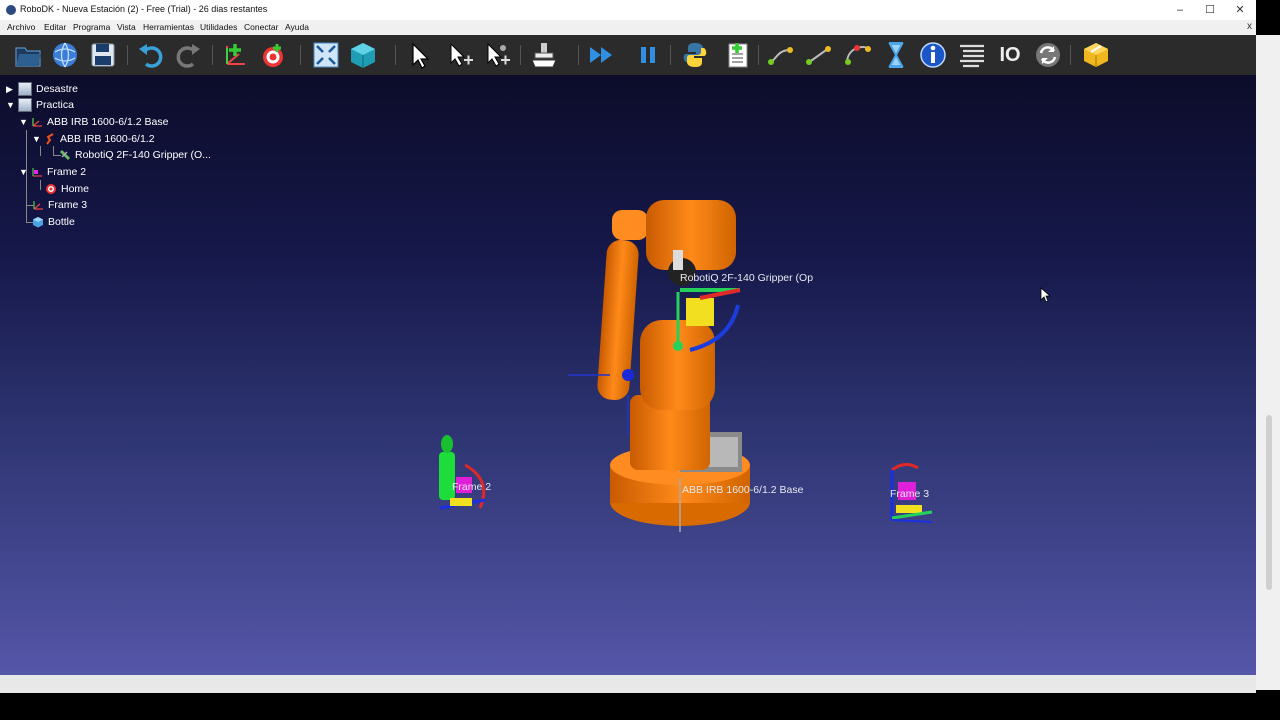 The width and height of the screenshot is (1280, 720). What do you see at coordinates (1240, 10) in the screenshot?
I see `close-button: ✕` at bounding box center [1240, 10].